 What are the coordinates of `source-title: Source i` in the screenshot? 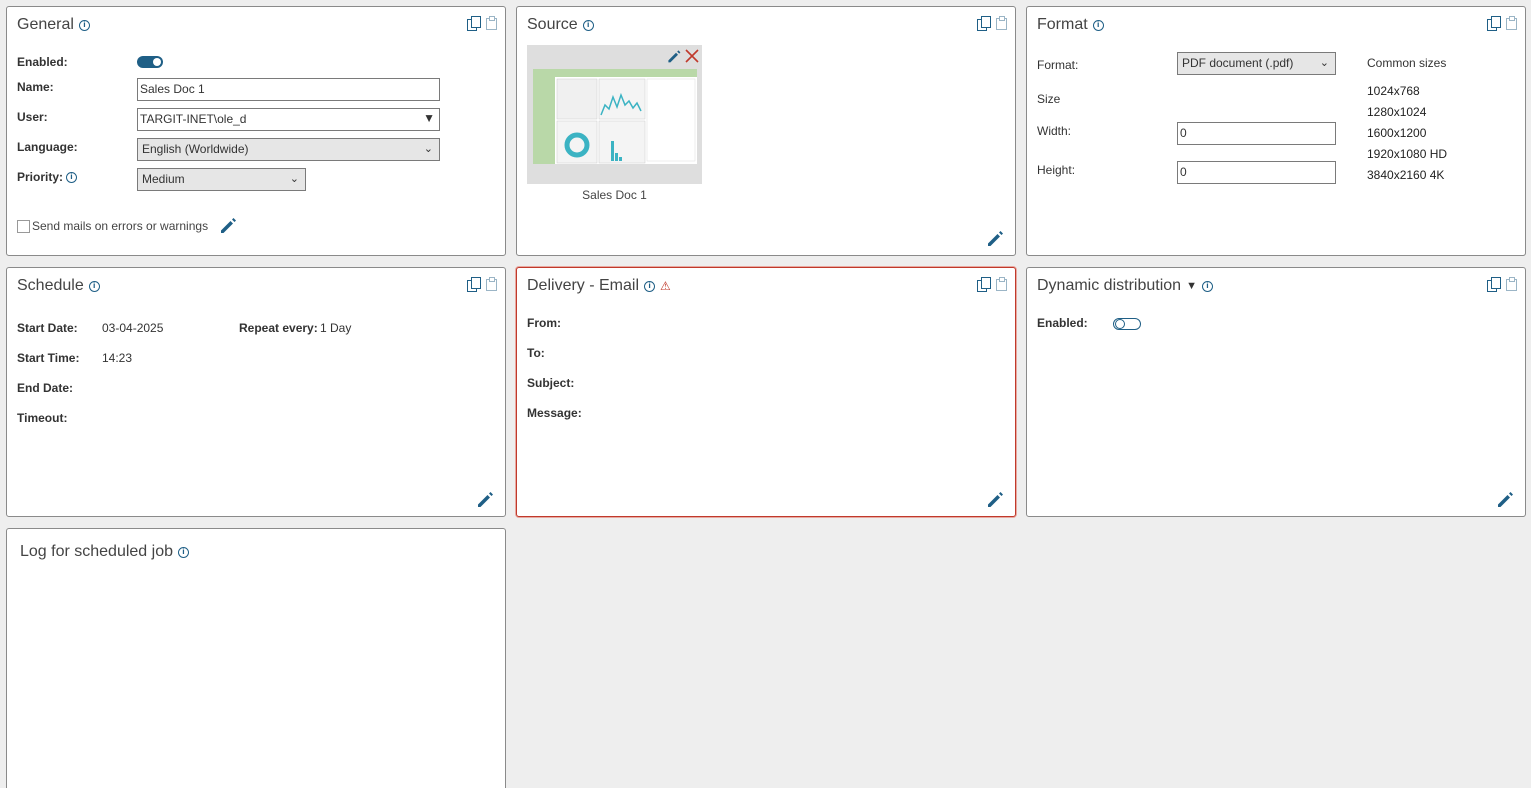 It's located at (560, 25).